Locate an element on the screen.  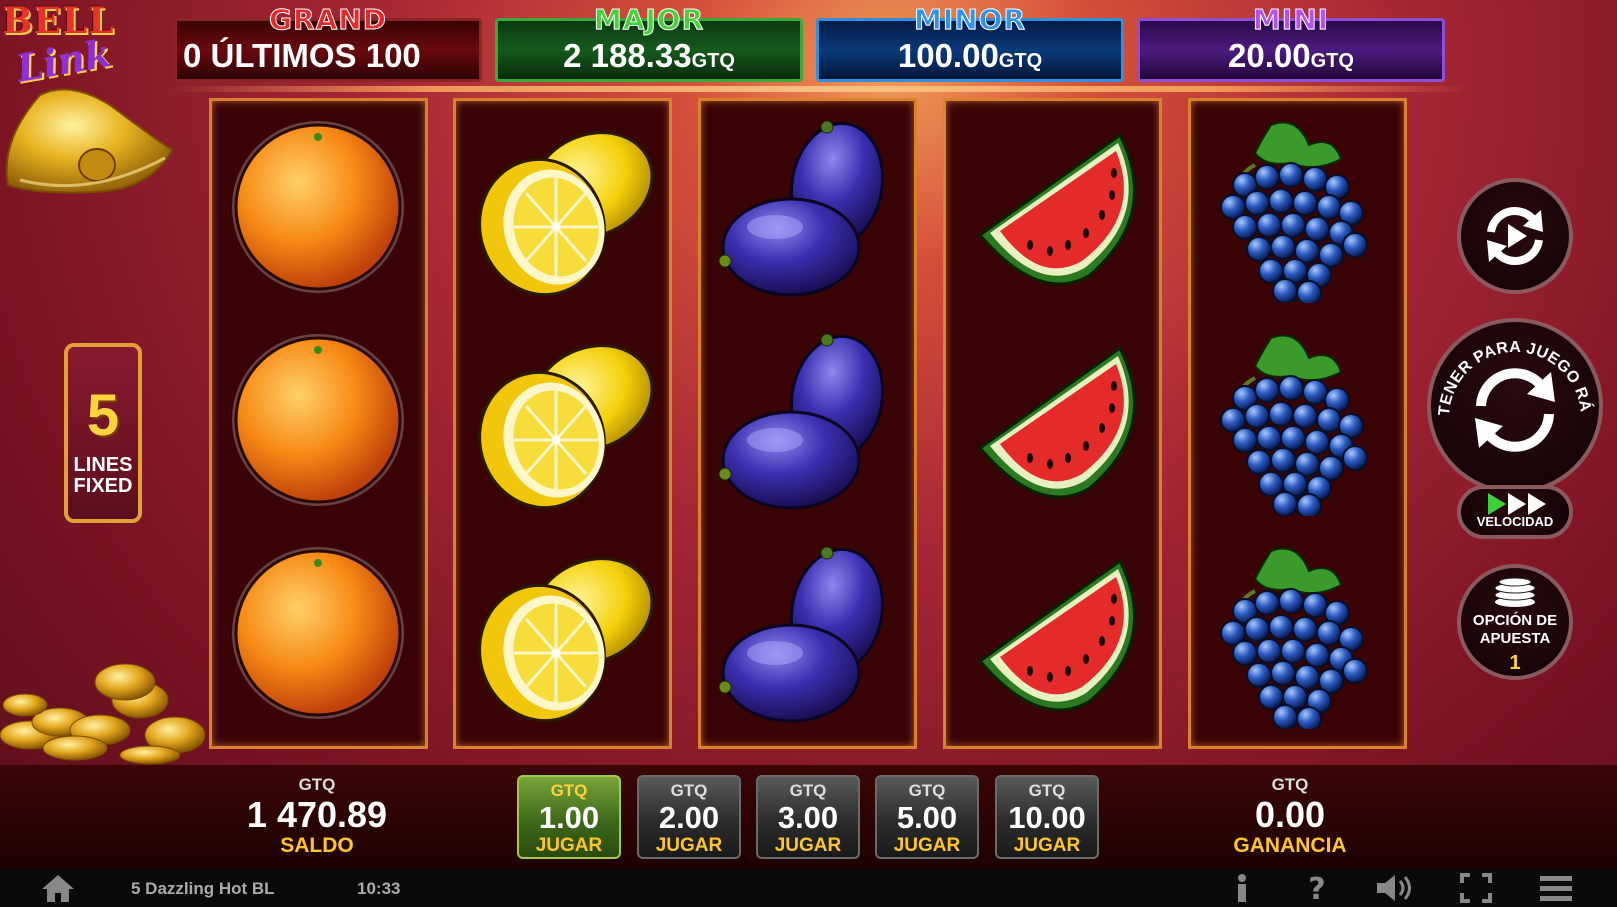
bet-option-label: OPCIÓN DE APUESTA is located at coordinates (1515, 630).